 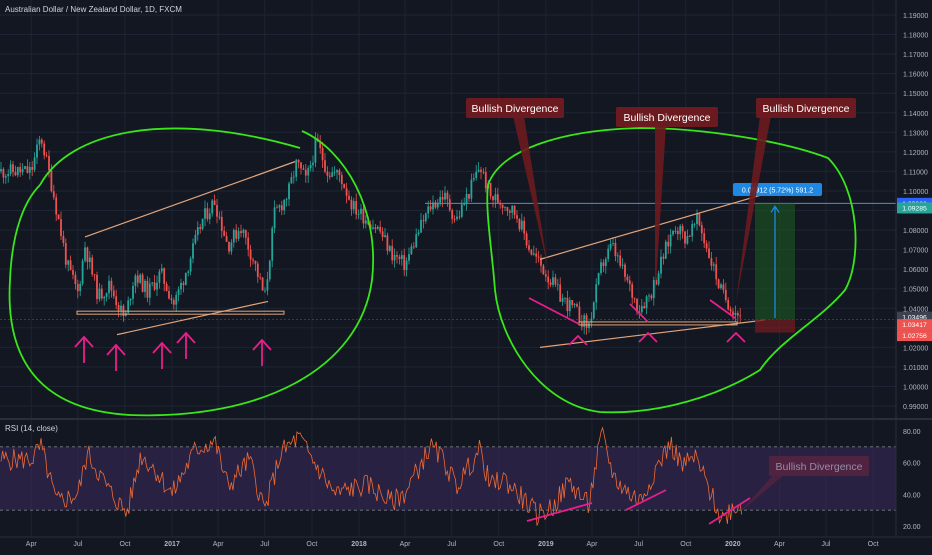 I want to click on price-tick-label: 0.99000, so click(x=915, y=407).